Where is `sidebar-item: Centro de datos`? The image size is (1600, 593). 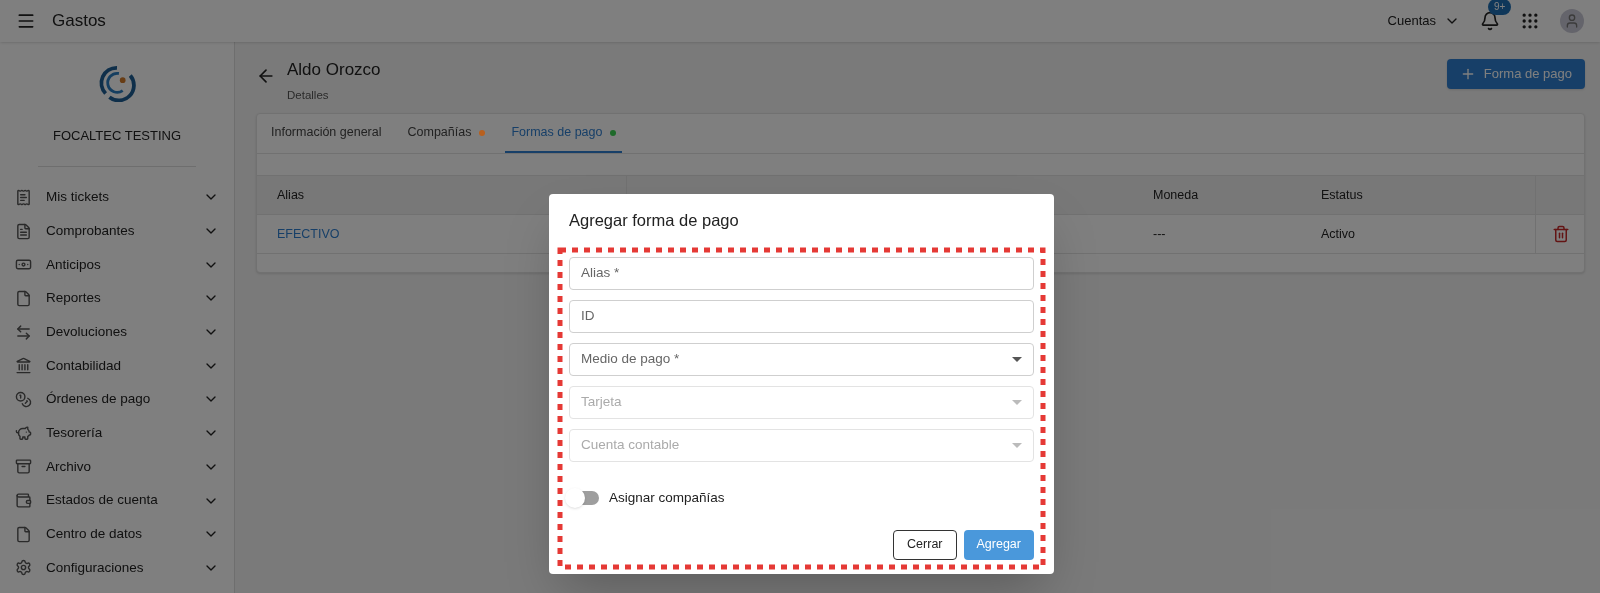
sidebar-item: Centro de datos is located at coordinates (117, 534).